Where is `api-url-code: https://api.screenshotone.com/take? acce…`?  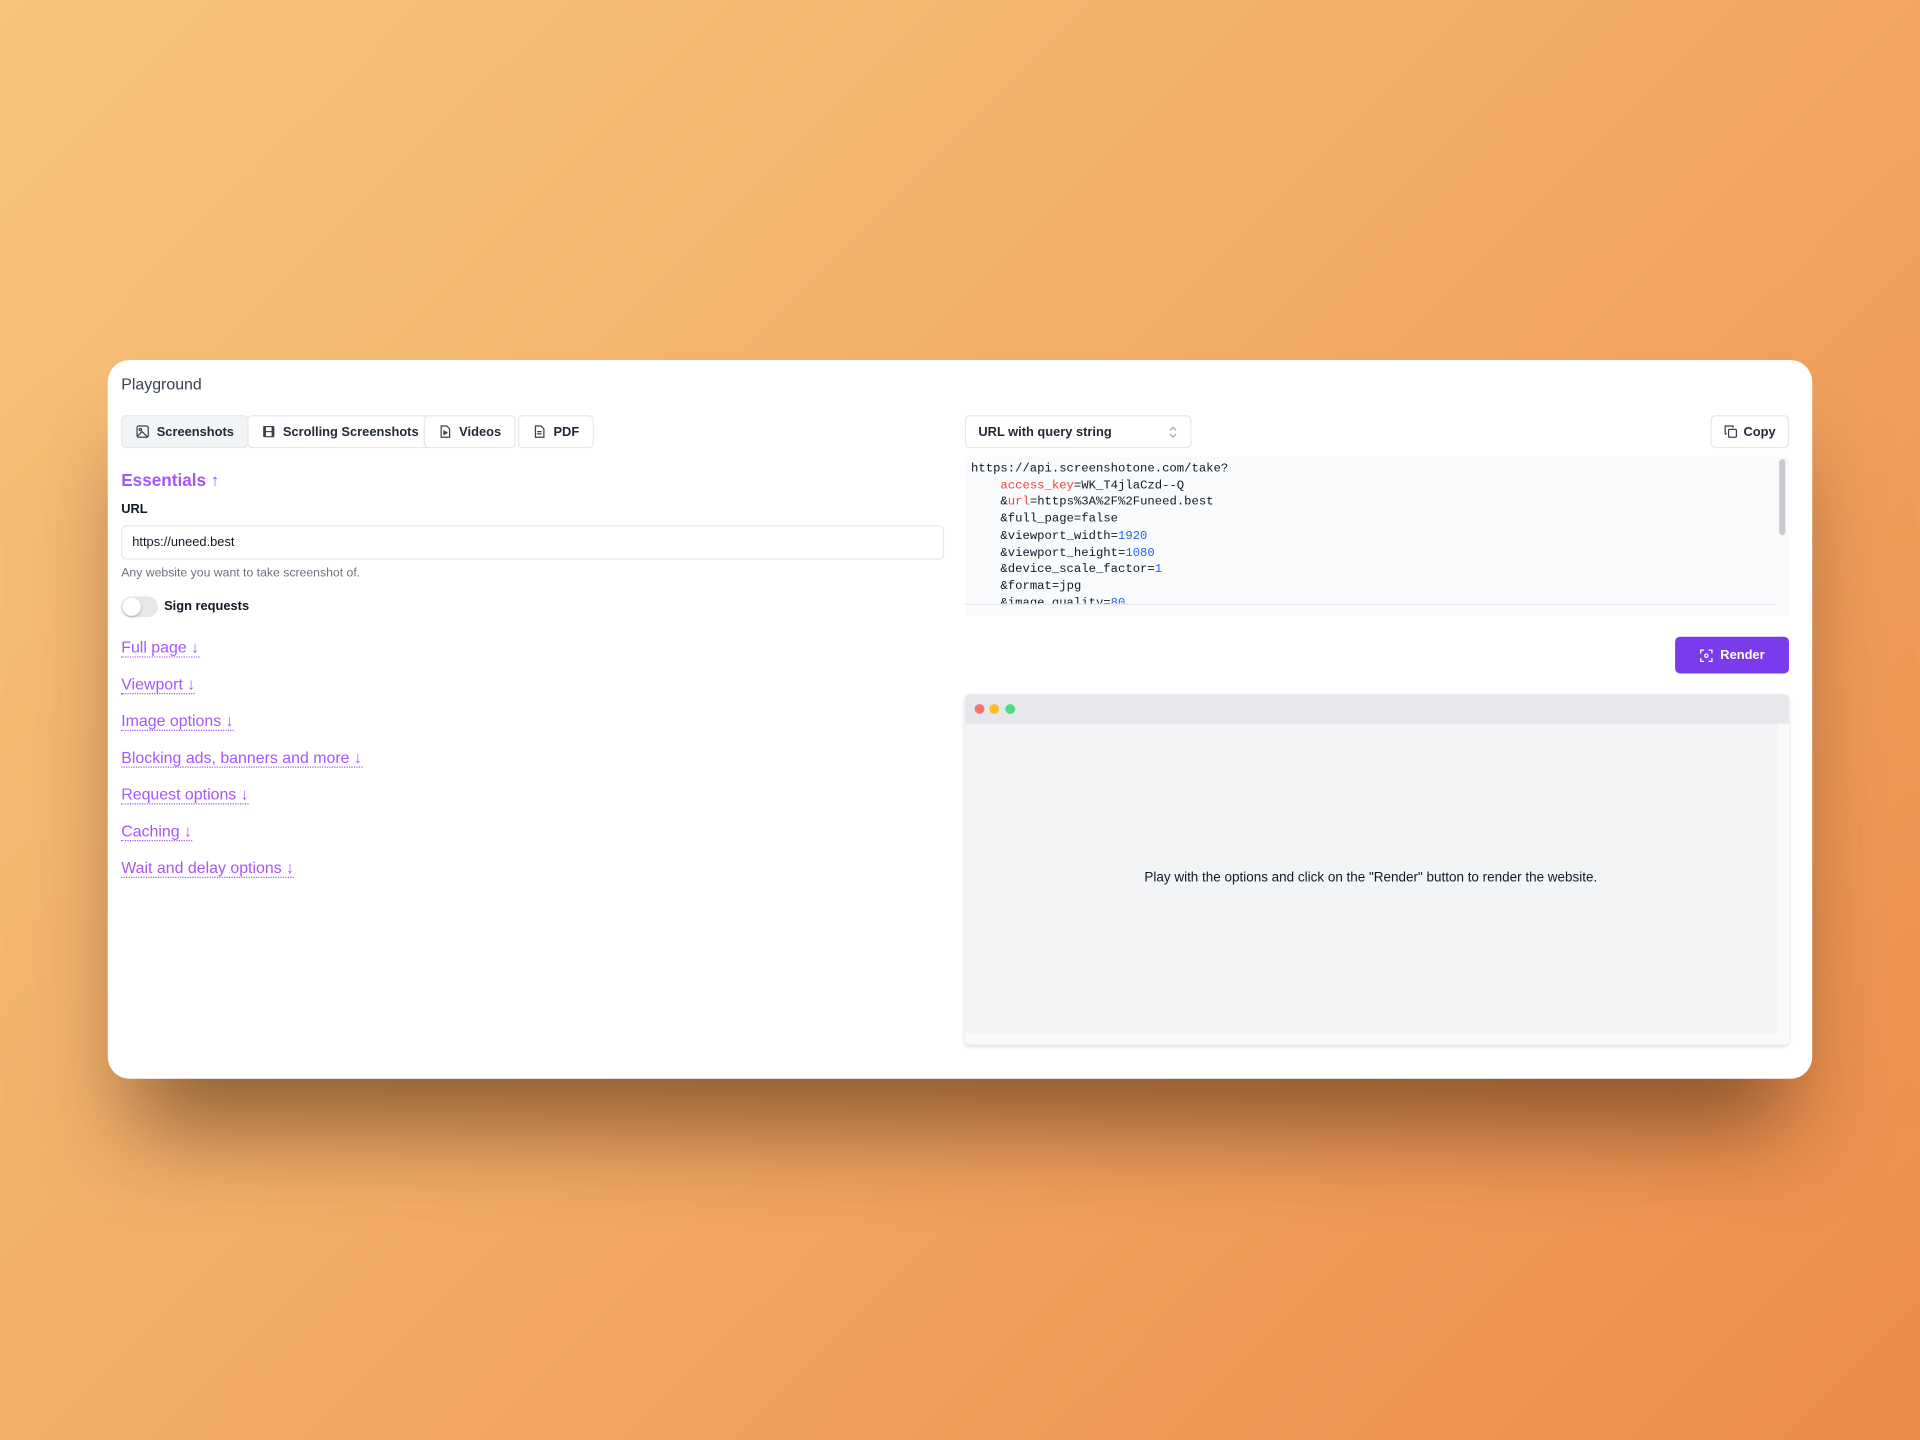 api-url-code: https://api.screenshotone.com/take? acce… is located at coordinates (1372, 533).